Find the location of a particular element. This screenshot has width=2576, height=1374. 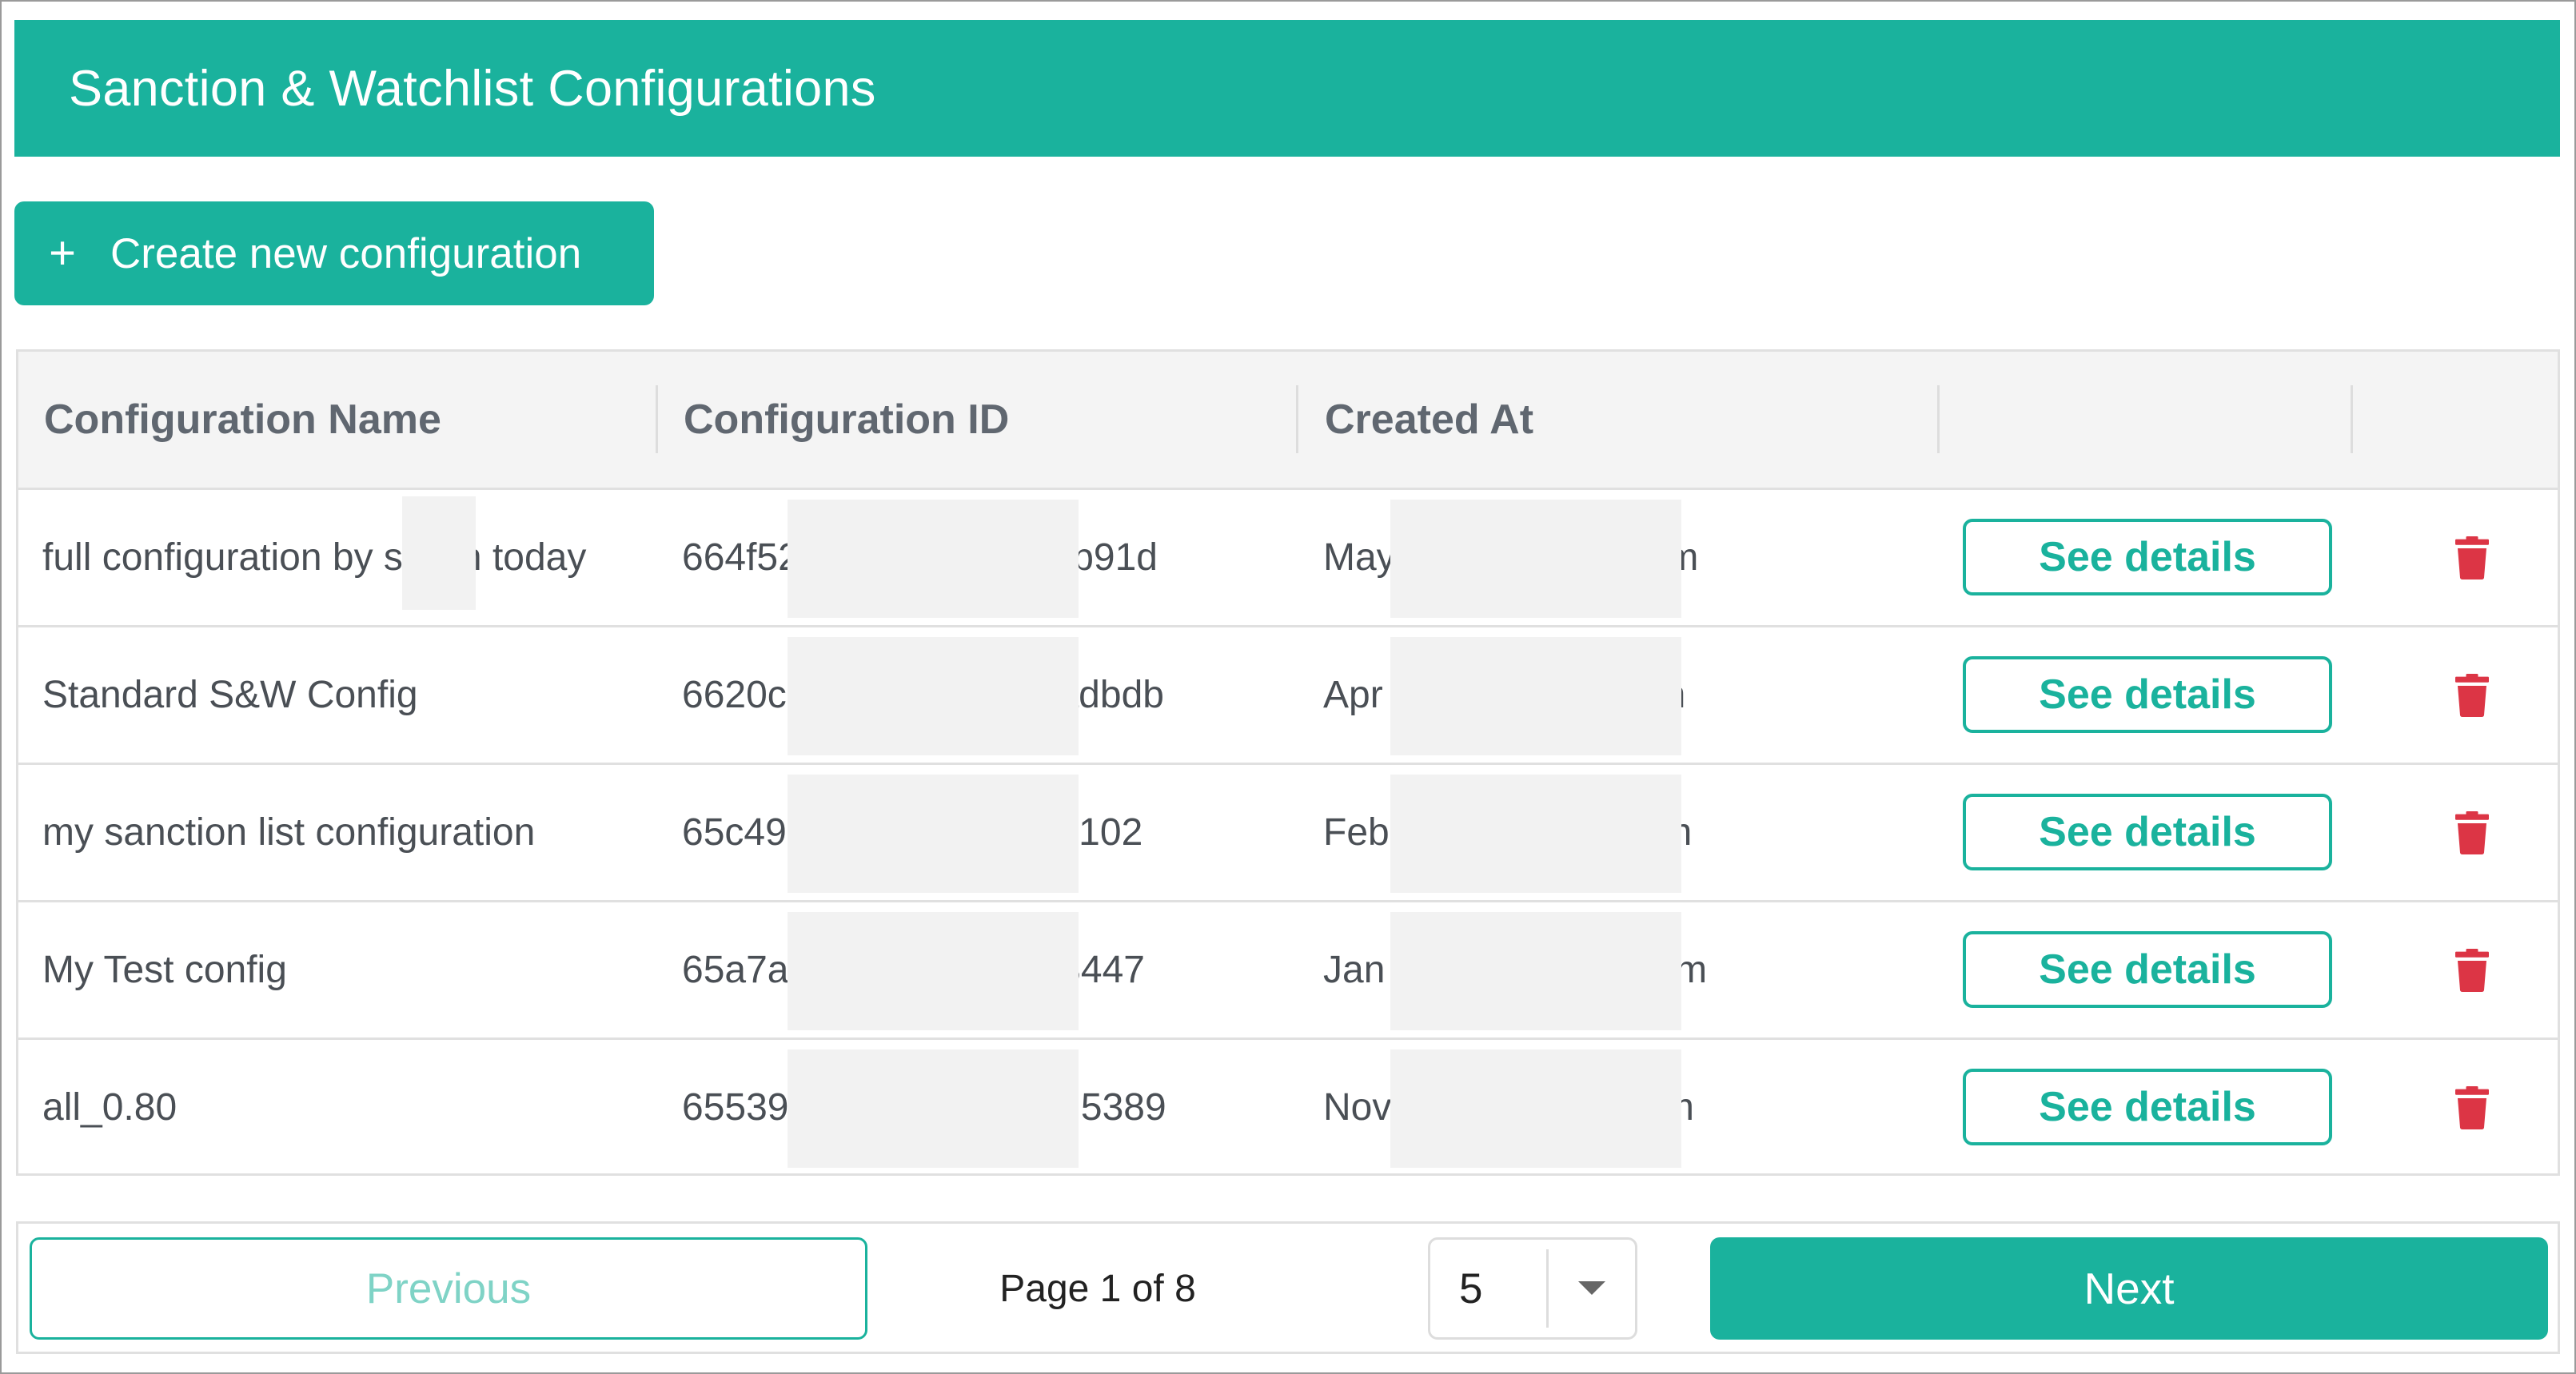

page-title: Sanction & Watchlist Configurations is located at coordinates (473, 88).